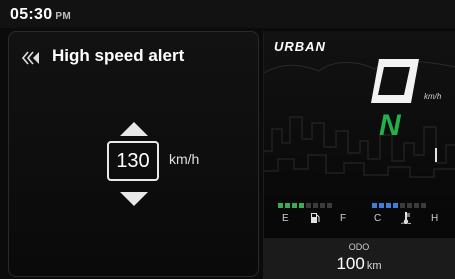 Image resolution: width=455 pixels, height=279 pixels. I want to click on fuel-pump-icon, so click(315, 218).